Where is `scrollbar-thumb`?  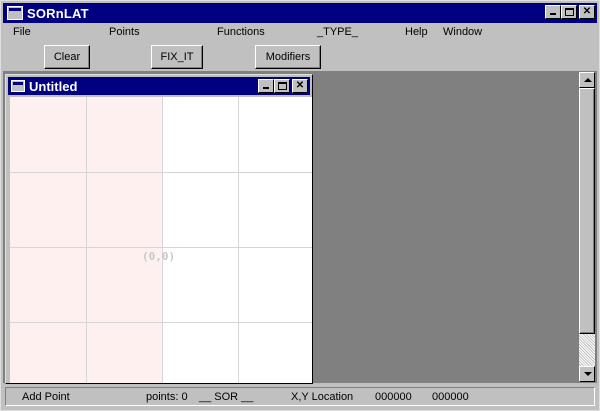 scrollbar-thumb is located at coordinates (587, 211).